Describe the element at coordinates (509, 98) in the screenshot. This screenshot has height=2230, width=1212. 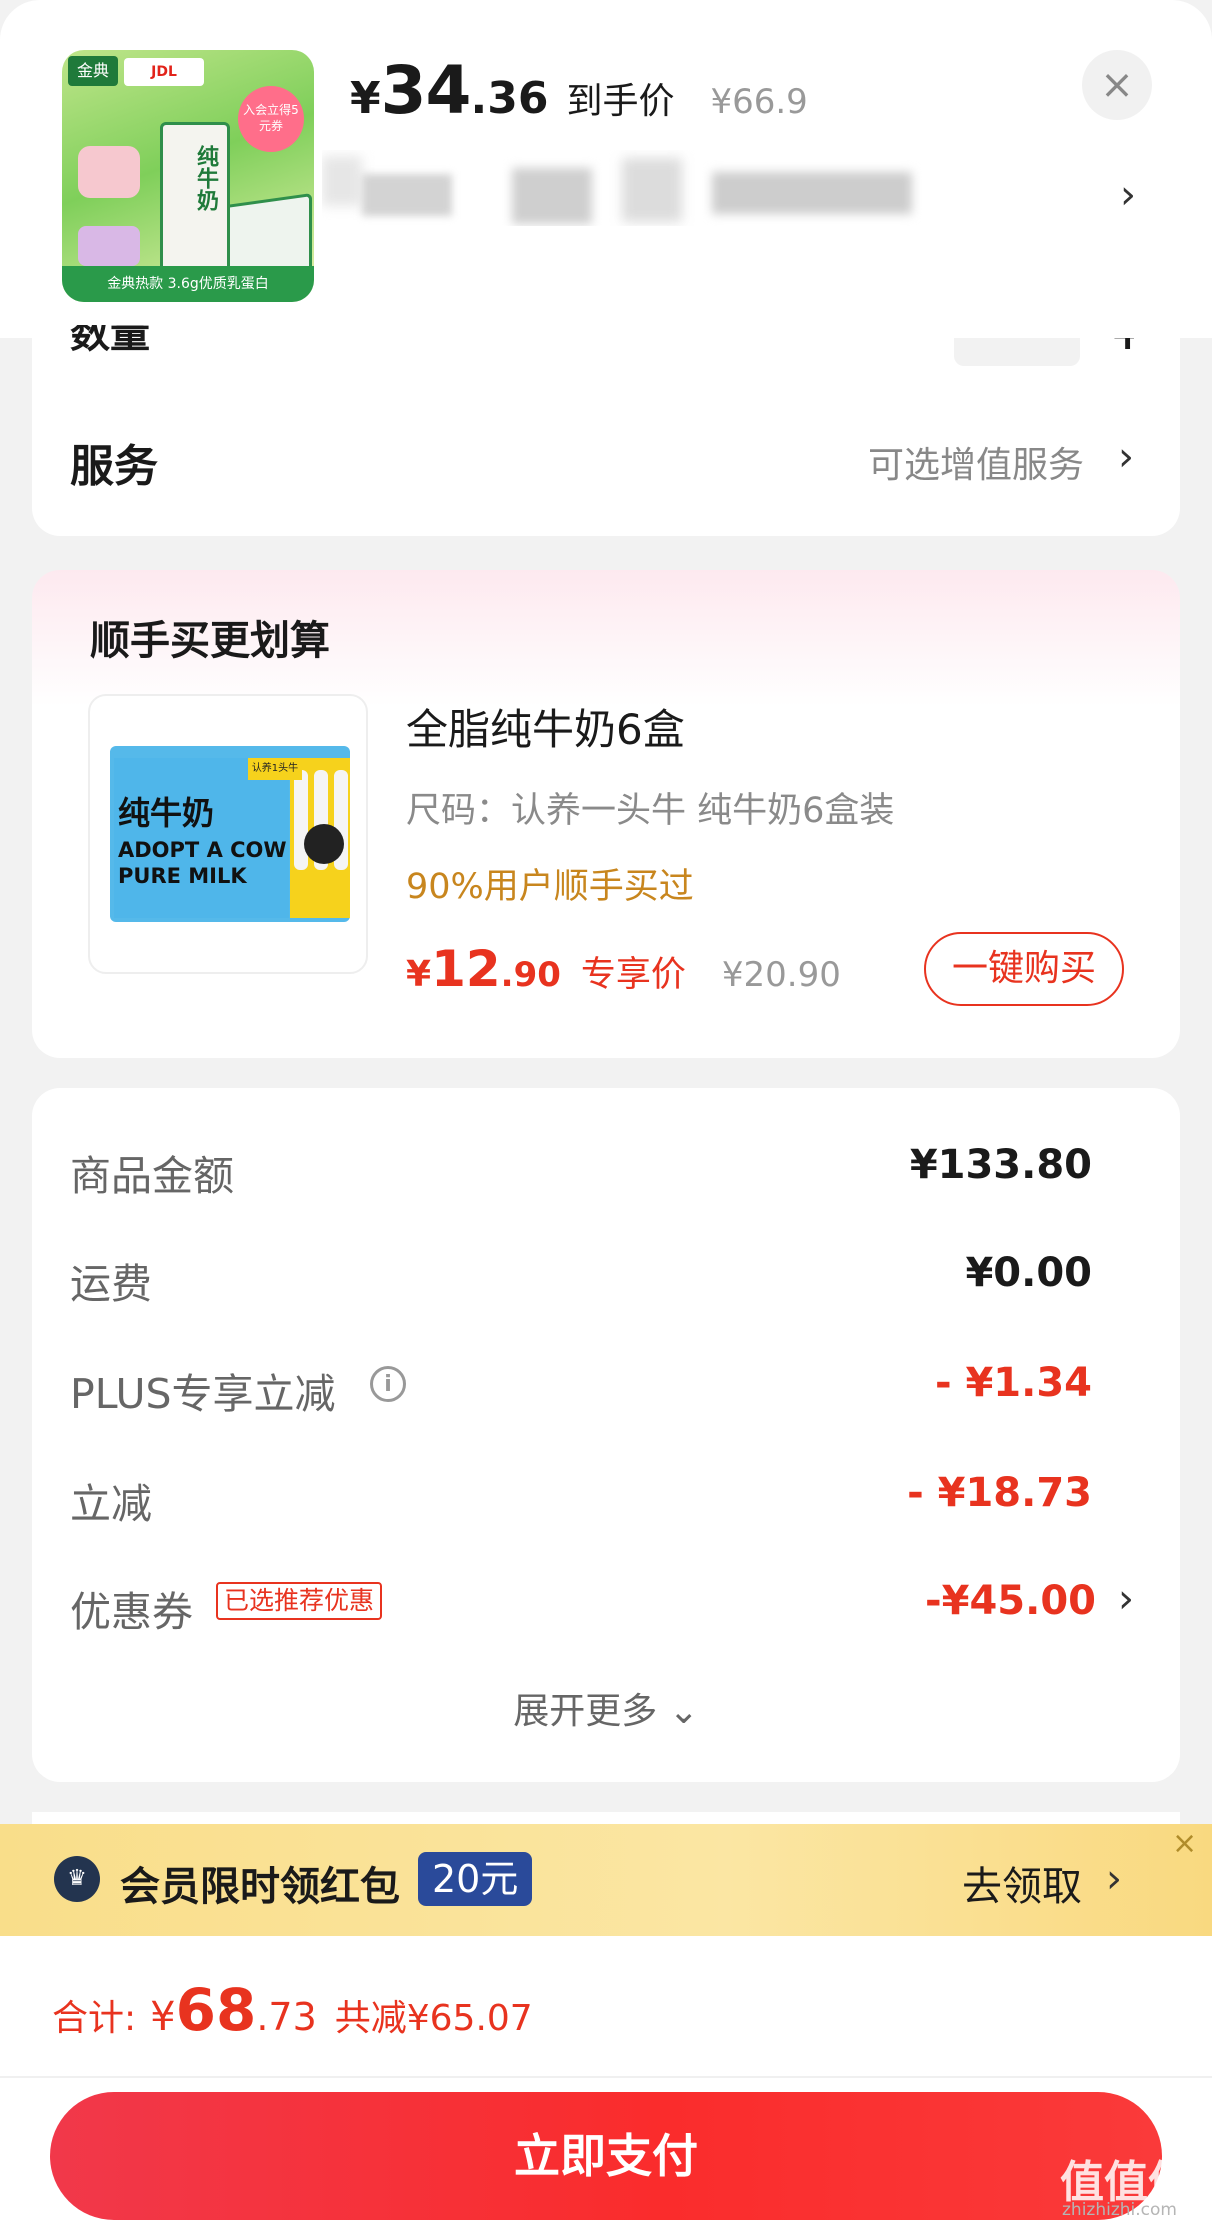
I see `price-decimal: .36` at that location.